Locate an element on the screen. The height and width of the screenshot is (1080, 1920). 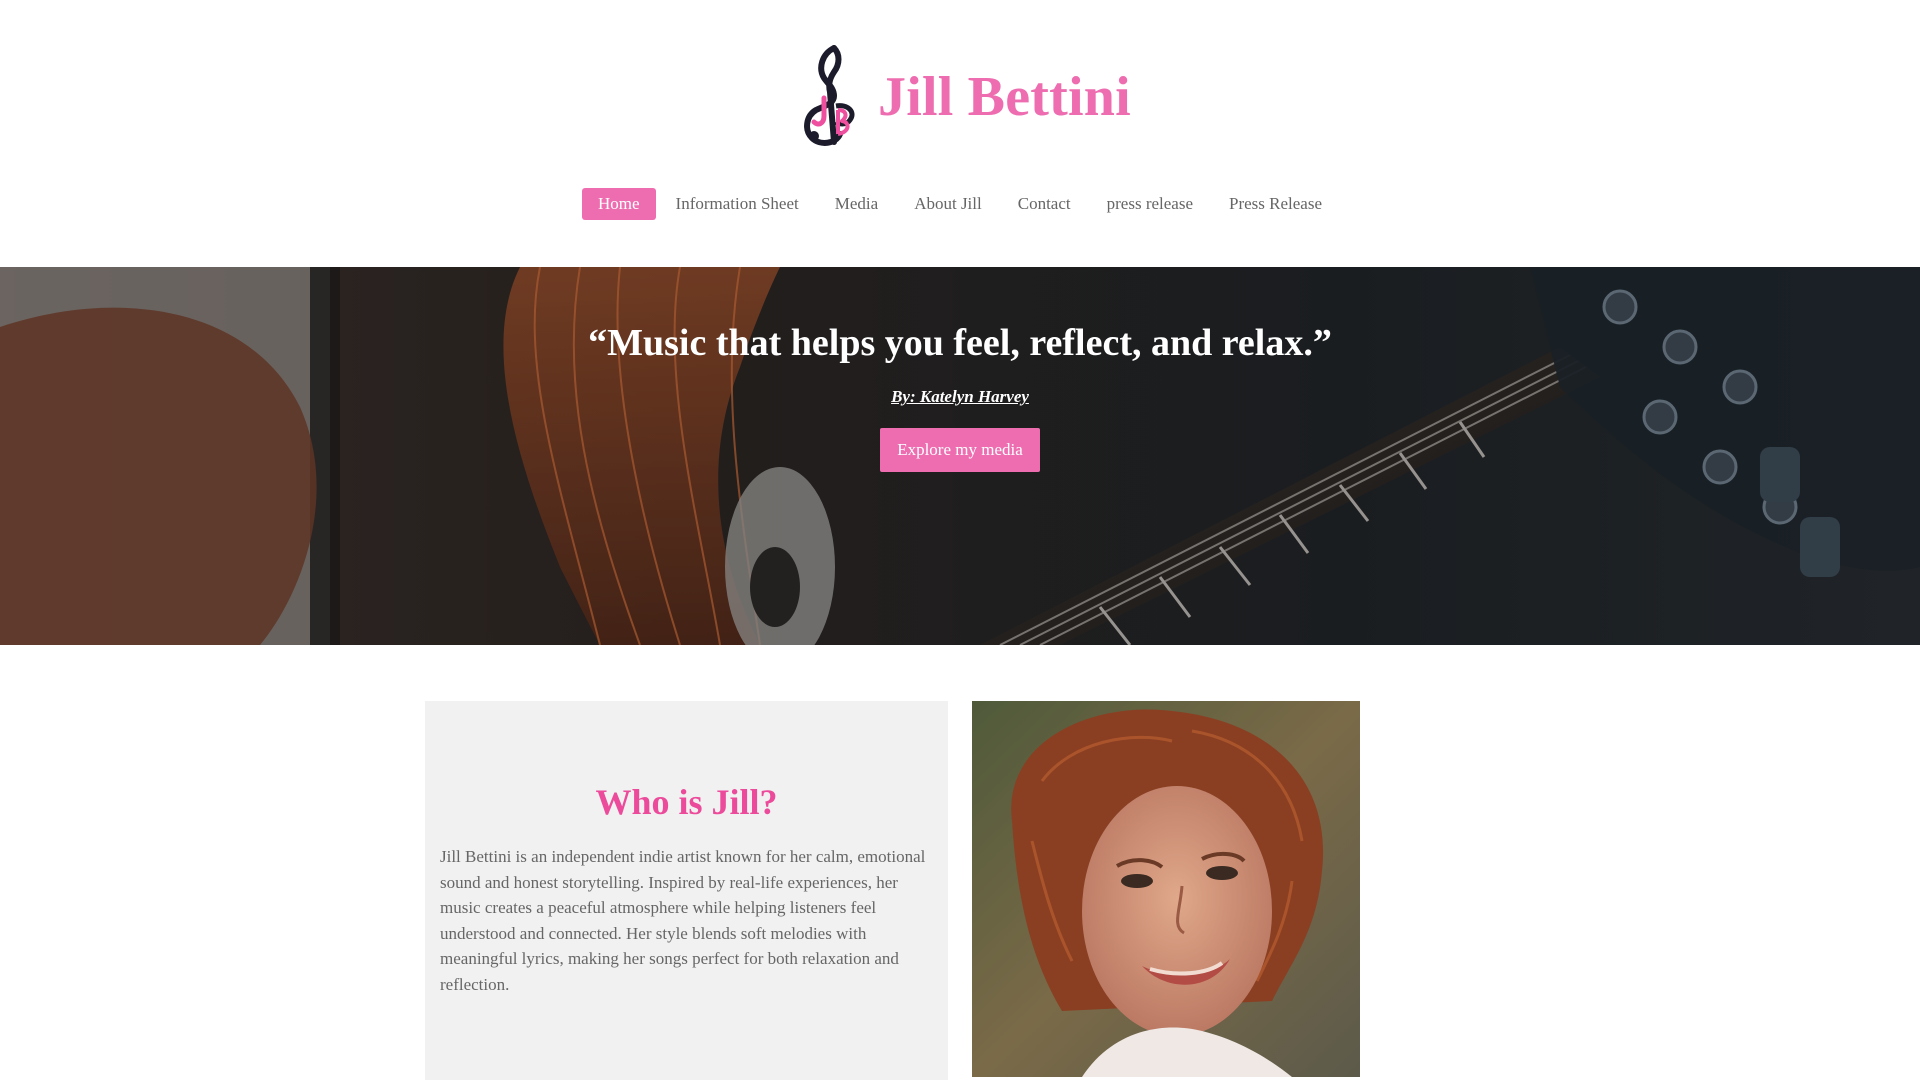
nav-item-contact: Contact is located at coordinates (1044, 204).